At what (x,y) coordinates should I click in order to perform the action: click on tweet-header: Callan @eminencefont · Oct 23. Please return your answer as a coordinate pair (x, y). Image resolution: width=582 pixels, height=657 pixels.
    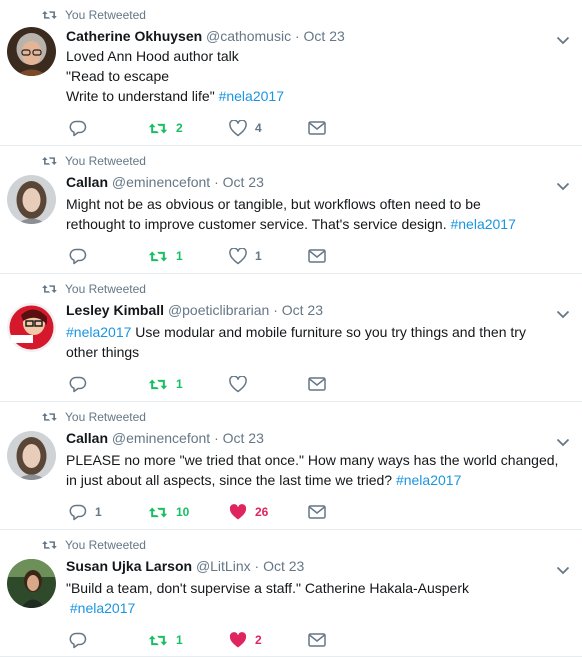
    Looking at the image, I should click on (165, 182).